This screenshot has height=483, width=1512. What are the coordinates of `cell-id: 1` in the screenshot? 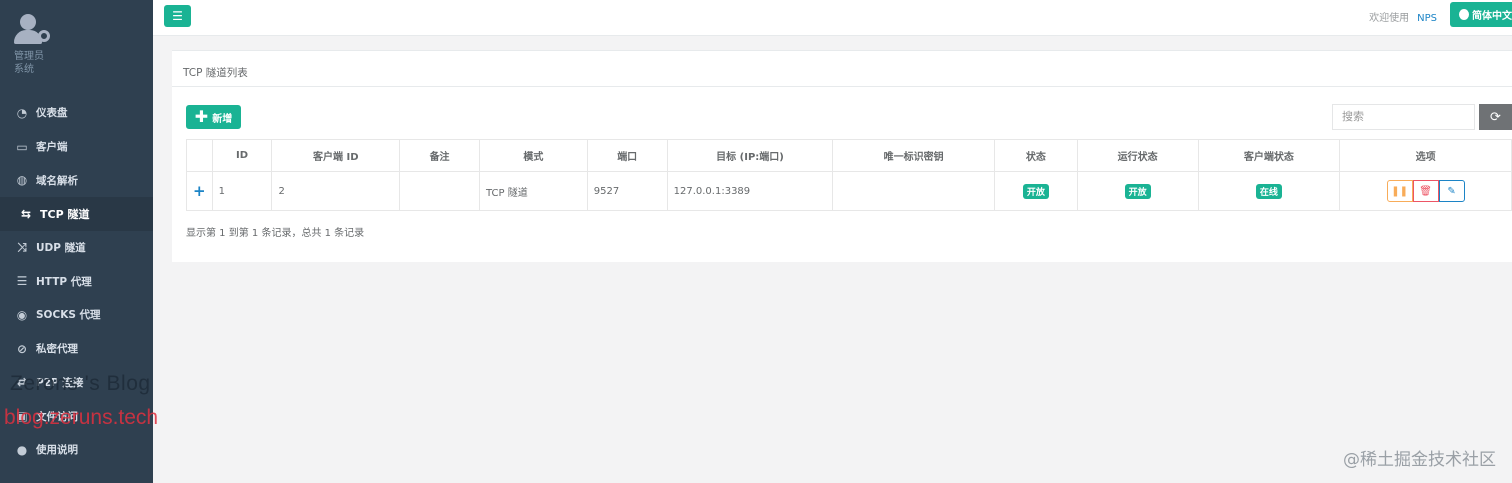 It's located at (242, 191).